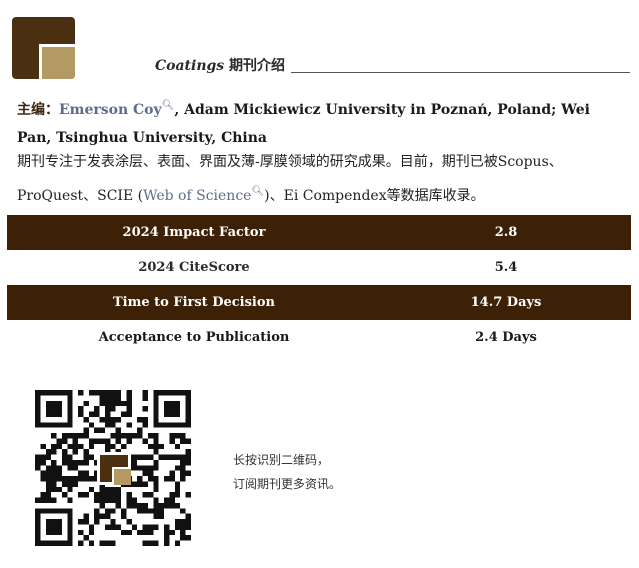 The image size is (639, 568). Describe the element at coordinates (287, 484) in the screenshot. I see `qr-text-line2: 订阅期刊更多资讯。` at that location.